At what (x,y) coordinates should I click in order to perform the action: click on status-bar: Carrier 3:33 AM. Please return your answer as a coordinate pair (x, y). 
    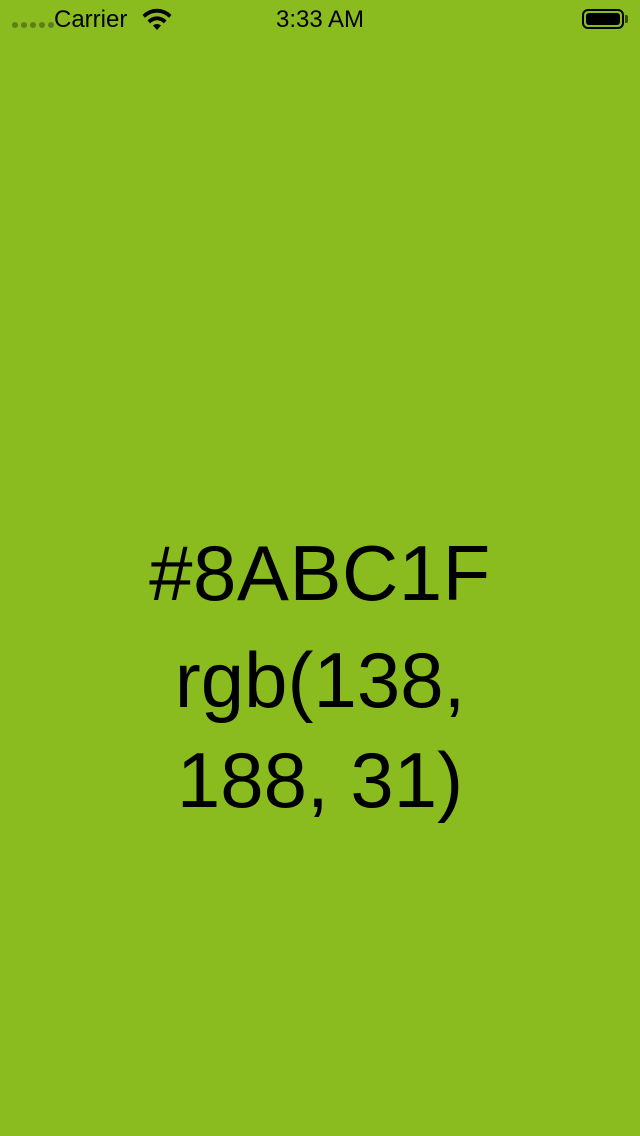
    Looking at the image, I should click on (320, 20).